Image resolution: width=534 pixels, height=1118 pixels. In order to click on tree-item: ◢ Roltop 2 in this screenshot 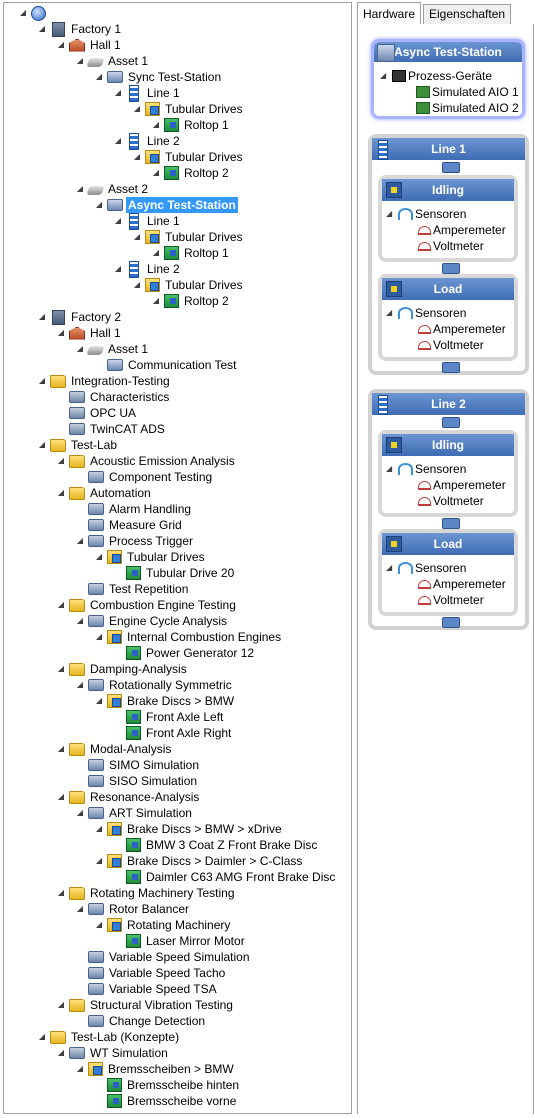, I will do `click(191, 301)`.